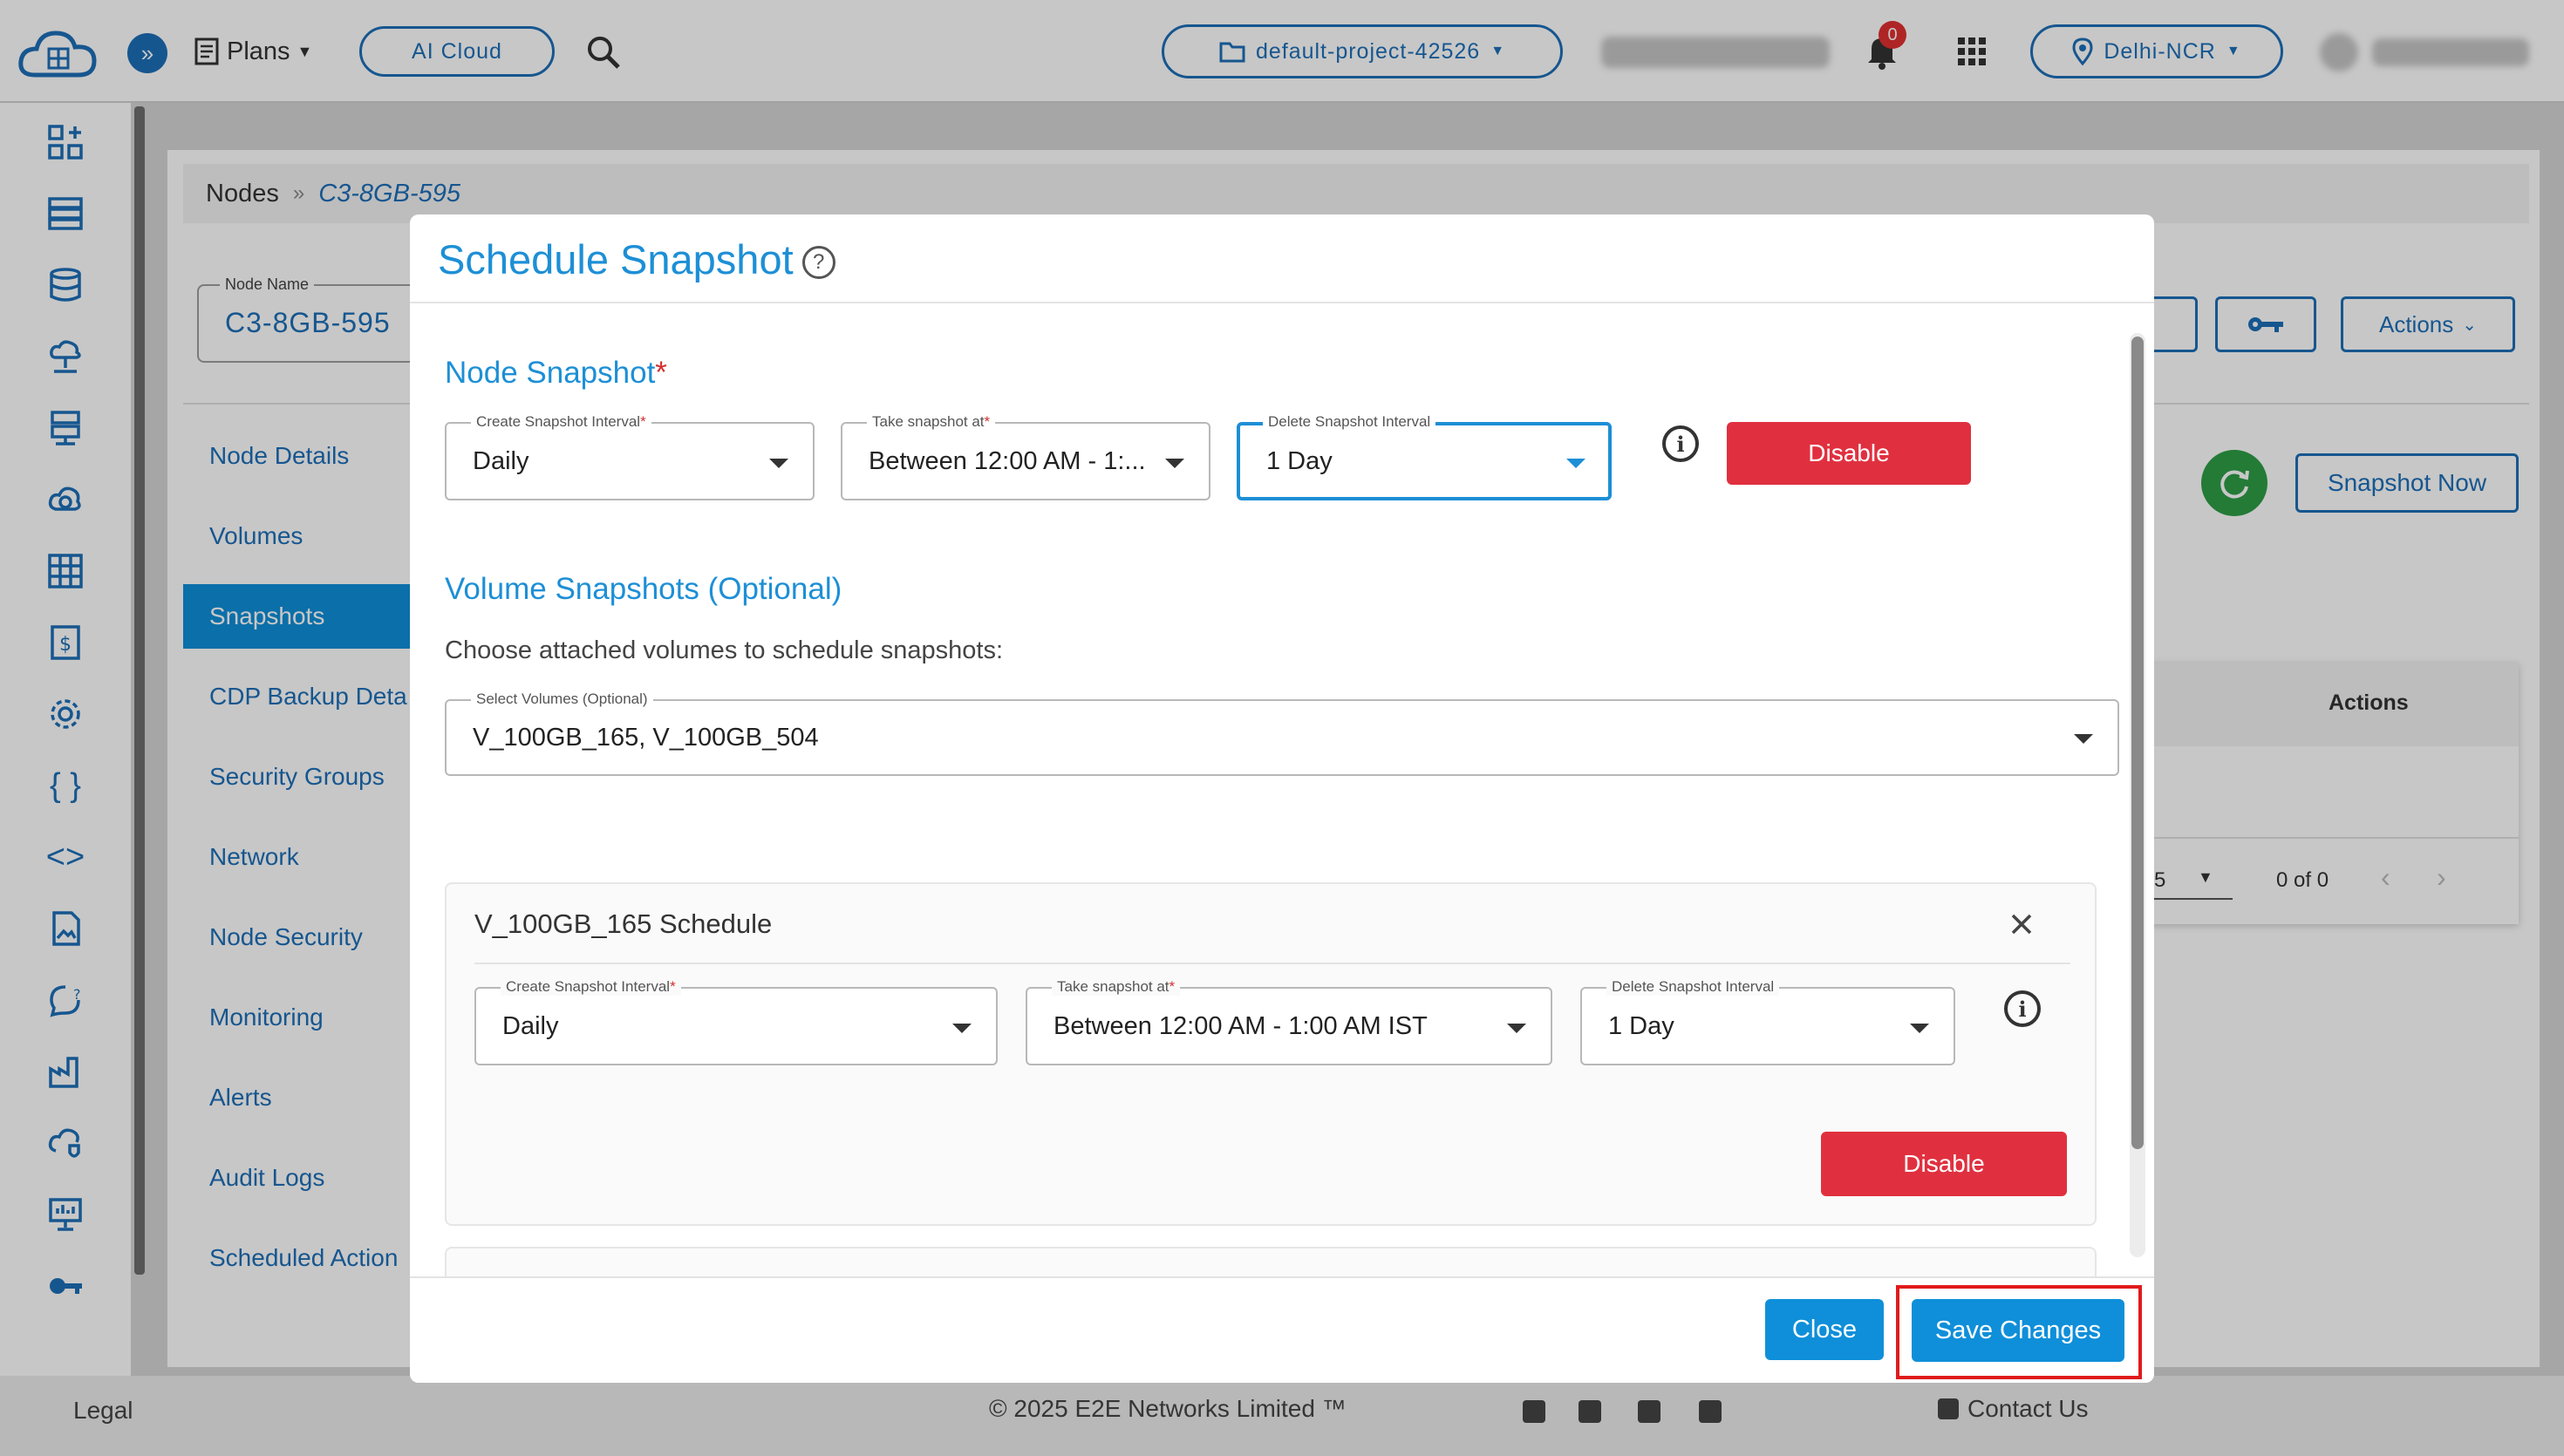 Image resolution: width=2564 pixels, height=1456 pixels. I want to click on close-icon, so click(2022, 924).